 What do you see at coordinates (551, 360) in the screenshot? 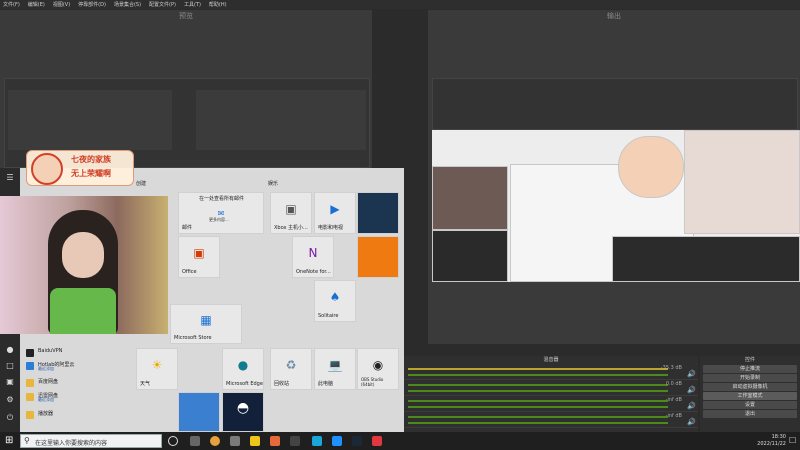
I see `mixer-title: 混音器` at bounding box center [551, 360].